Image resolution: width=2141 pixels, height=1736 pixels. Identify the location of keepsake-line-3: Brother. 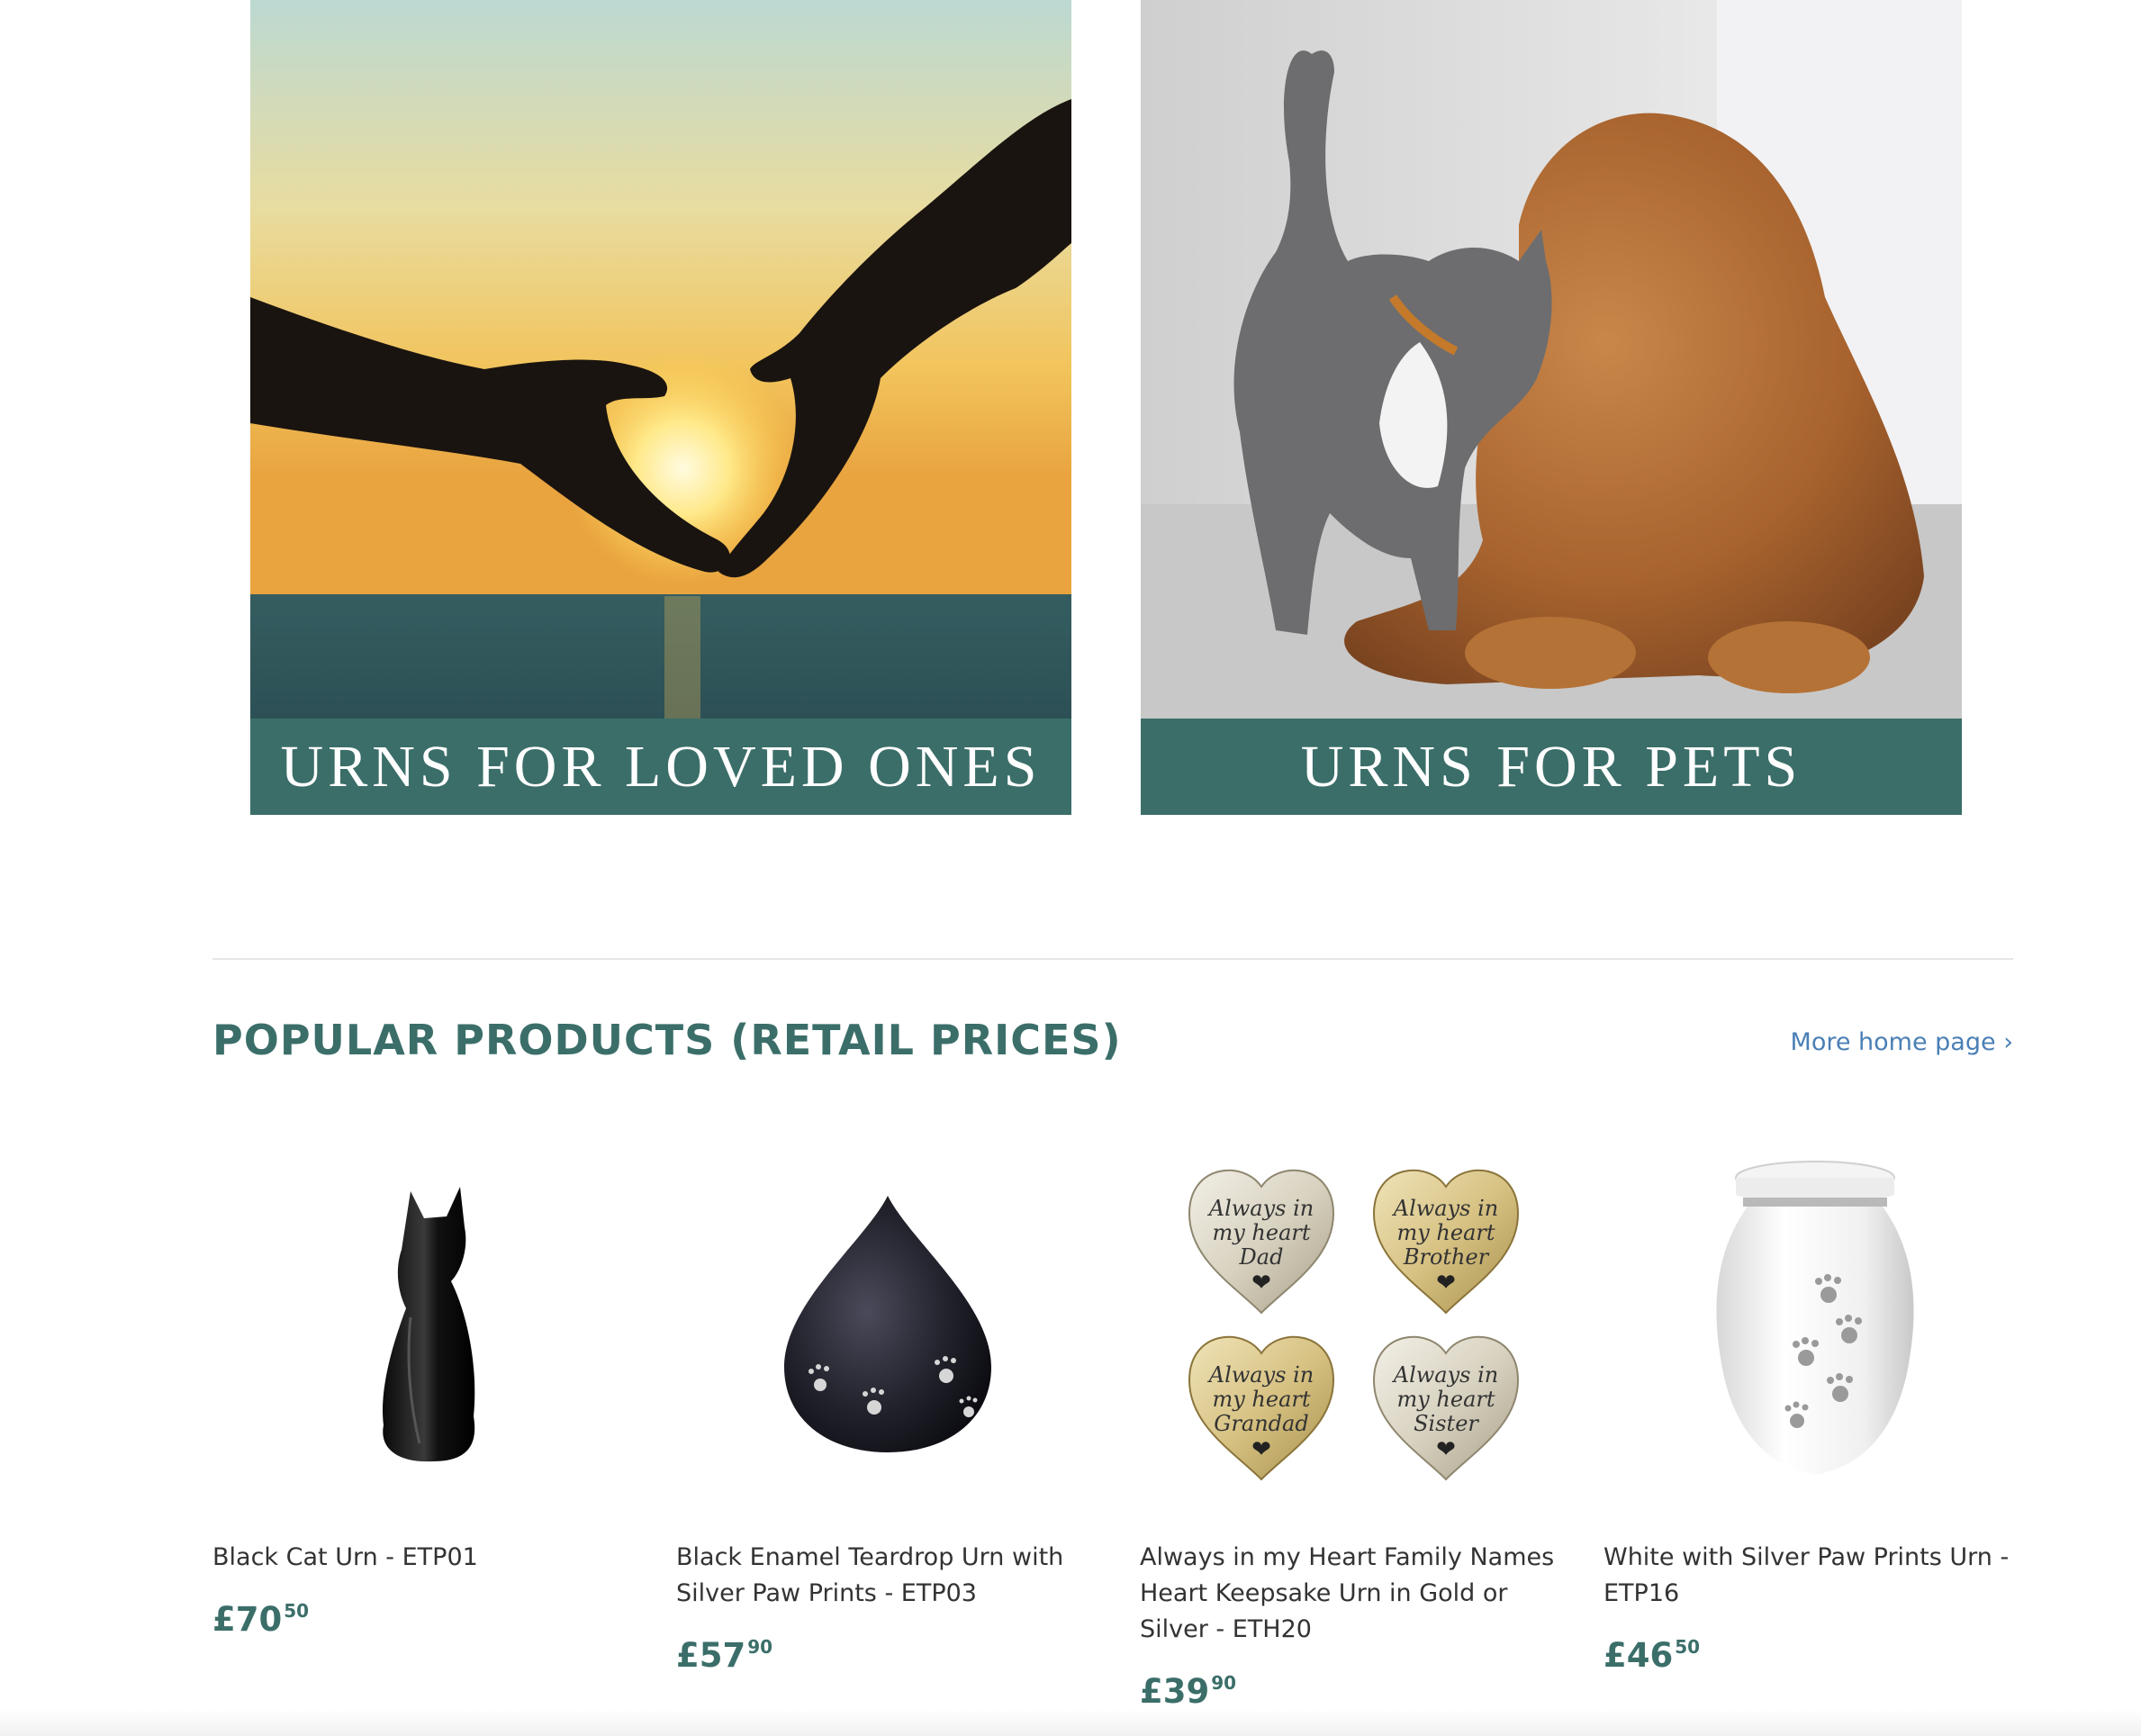
(1446, 1257).